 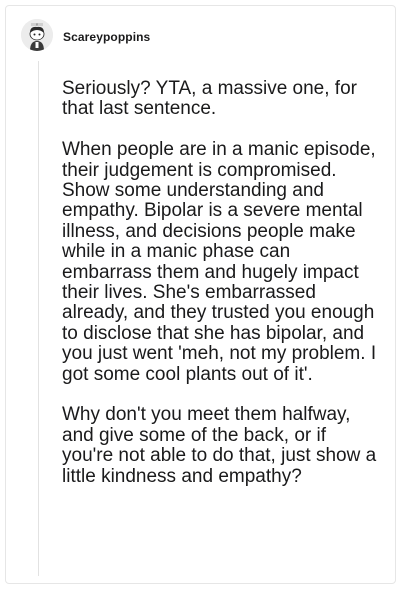 I want to click on avatar: ℵ, so click(x=37, y=35).